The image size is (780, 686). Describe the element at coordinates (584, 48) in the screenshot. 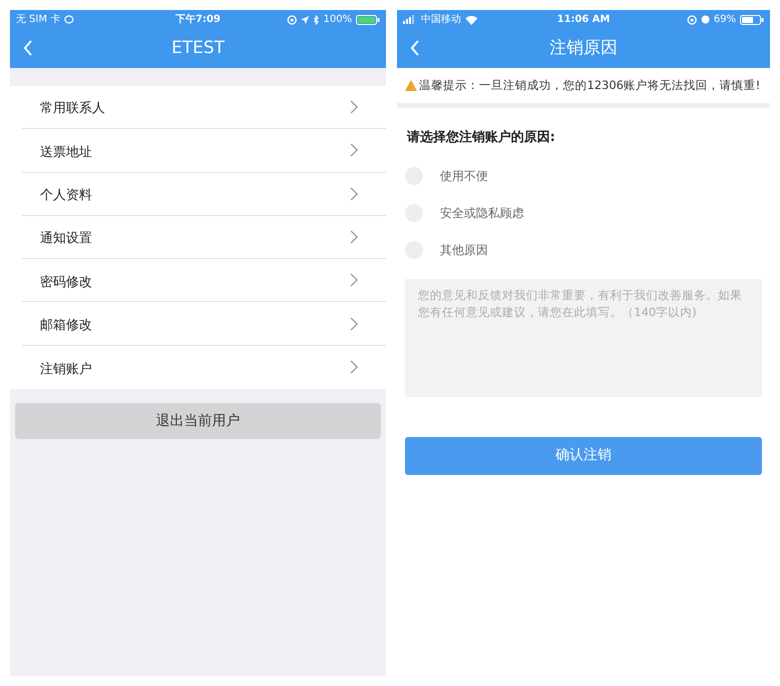

I see `screen-title: 注销原因` at that location.